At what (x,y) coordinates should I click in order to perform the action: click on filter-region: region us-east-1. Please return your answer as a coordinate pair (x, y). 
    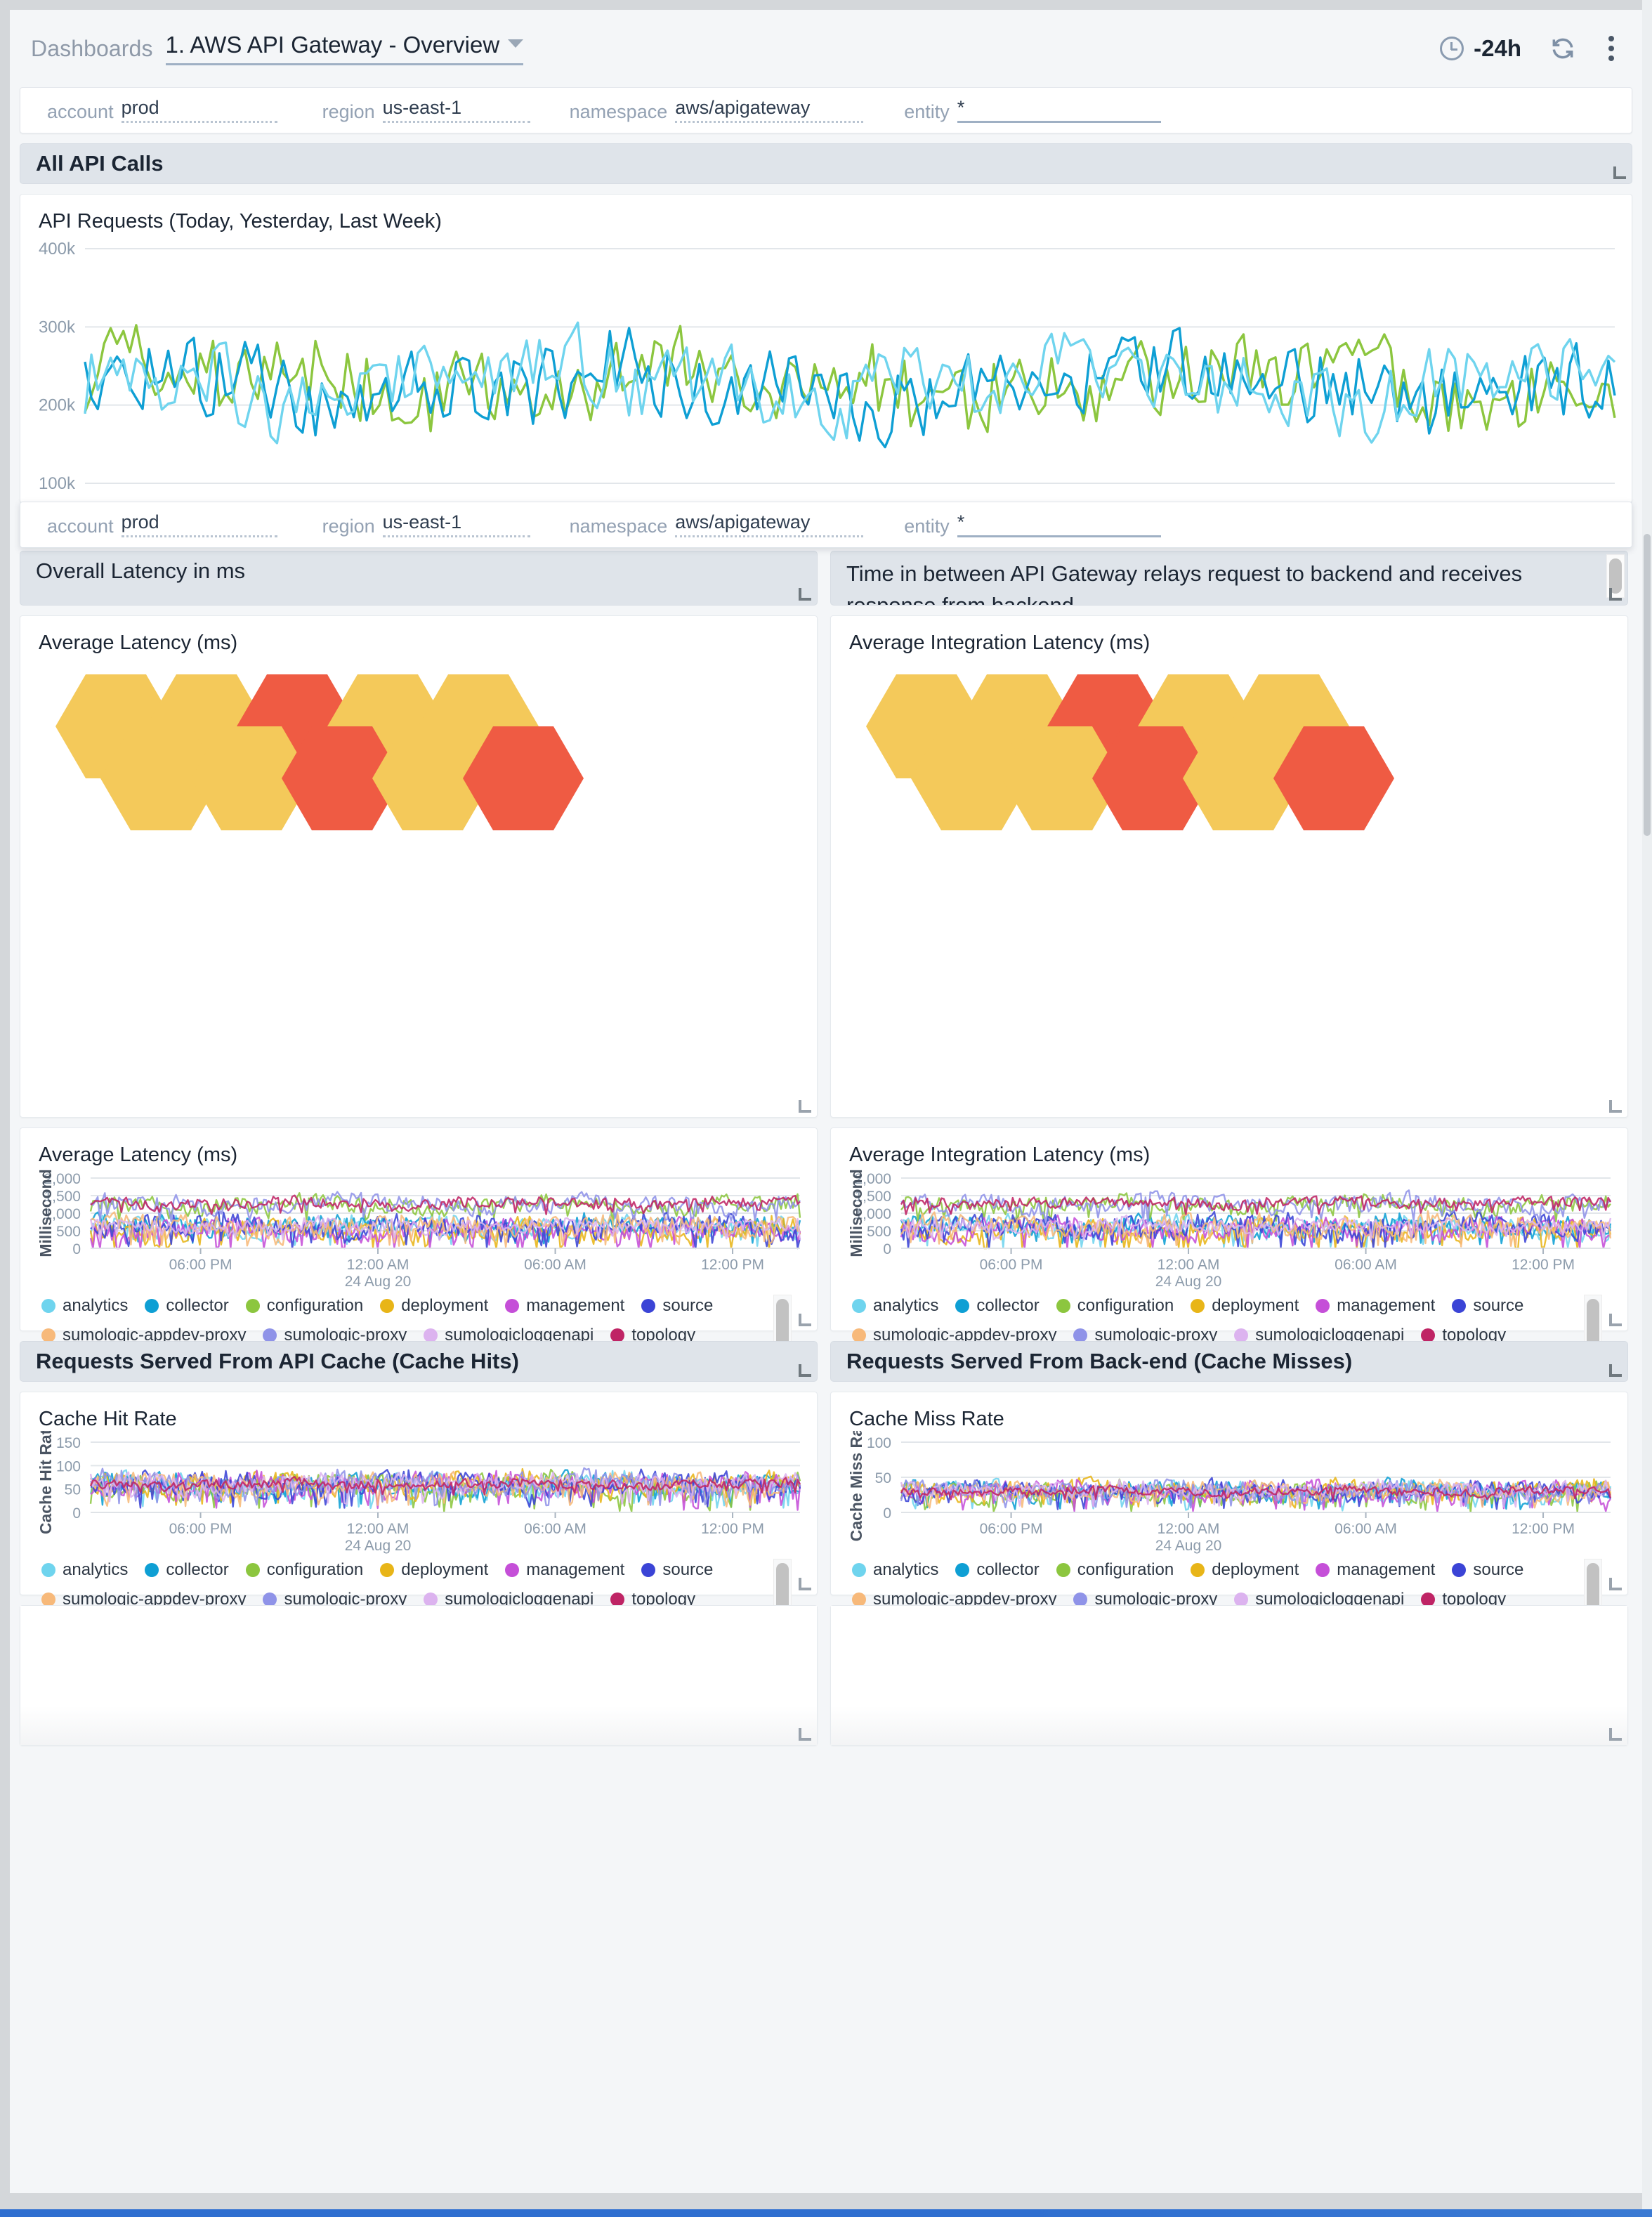
    Looking at the image, I should click on (426, 110).